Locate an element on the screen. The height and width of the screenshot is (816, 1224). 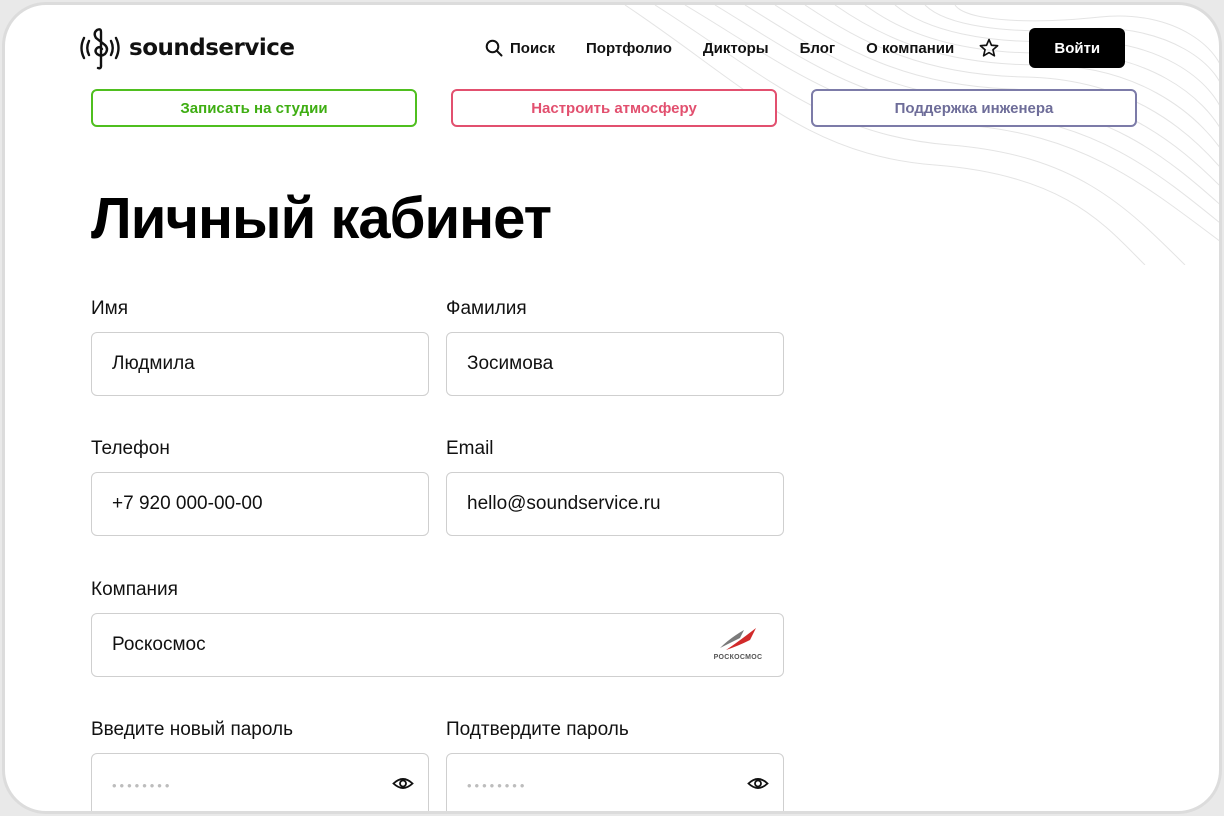
email-field: hello@soundservice.ru is located at coordinates (615, 504).